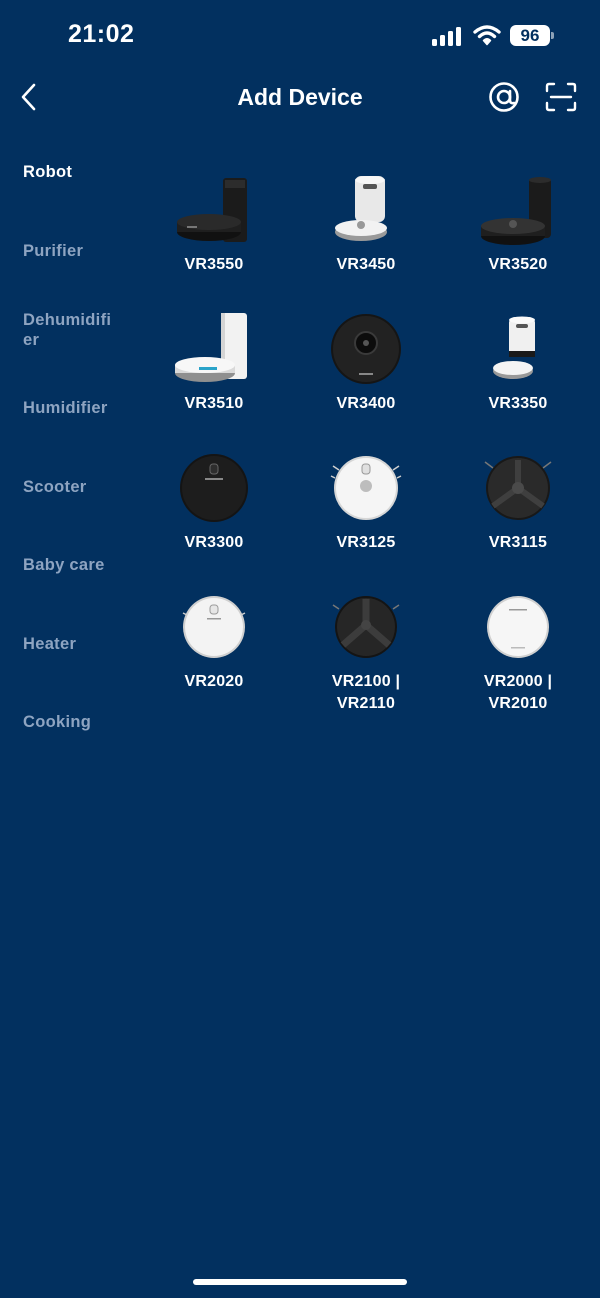  What do you see at coordinates (447, 36) in the screenshot?
I see `cellular-signal-icon` at bounding box center [447, 36].